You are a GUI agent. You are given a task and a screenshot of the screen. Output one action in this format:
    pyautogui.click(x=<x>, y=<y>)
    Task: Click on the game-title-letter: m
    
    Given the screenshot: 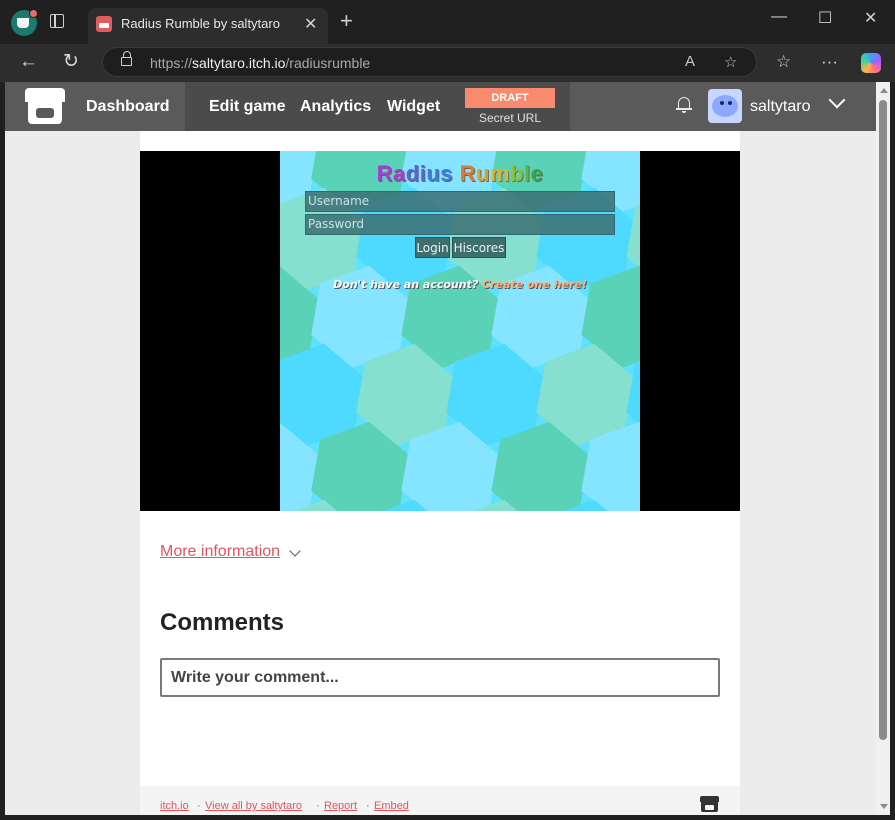 What is the action you would take?
    pyautogui.click(x=500, y=173)
    